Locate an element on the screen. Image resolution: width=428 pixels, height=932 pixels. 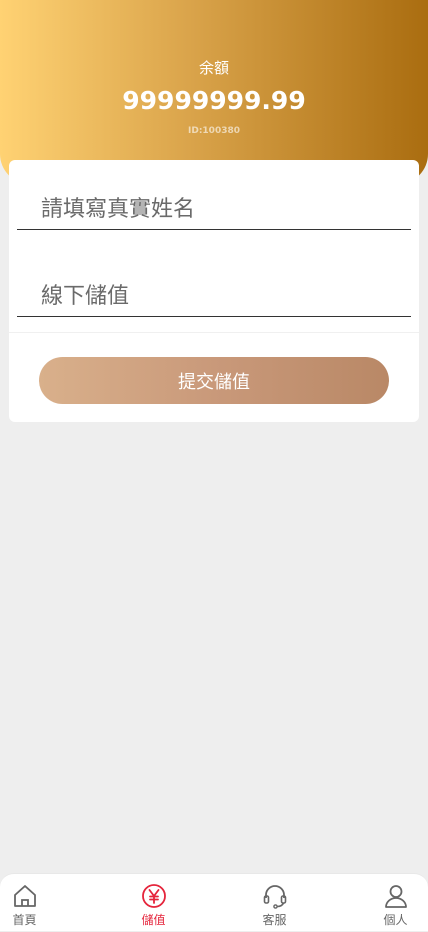
tab-service: 客服 is located at coordinates (274, 903).